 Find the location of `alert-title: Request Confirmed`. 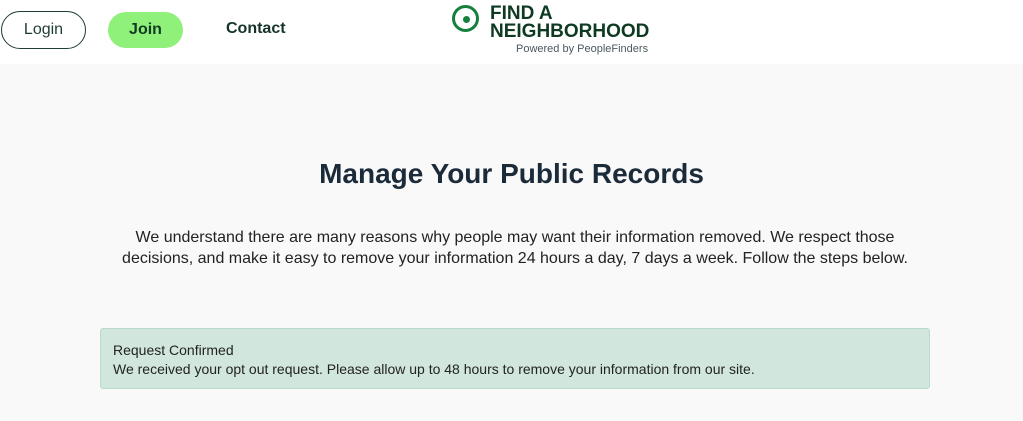

alert-title: Request Confirmed is located at coordinates (173, 350).